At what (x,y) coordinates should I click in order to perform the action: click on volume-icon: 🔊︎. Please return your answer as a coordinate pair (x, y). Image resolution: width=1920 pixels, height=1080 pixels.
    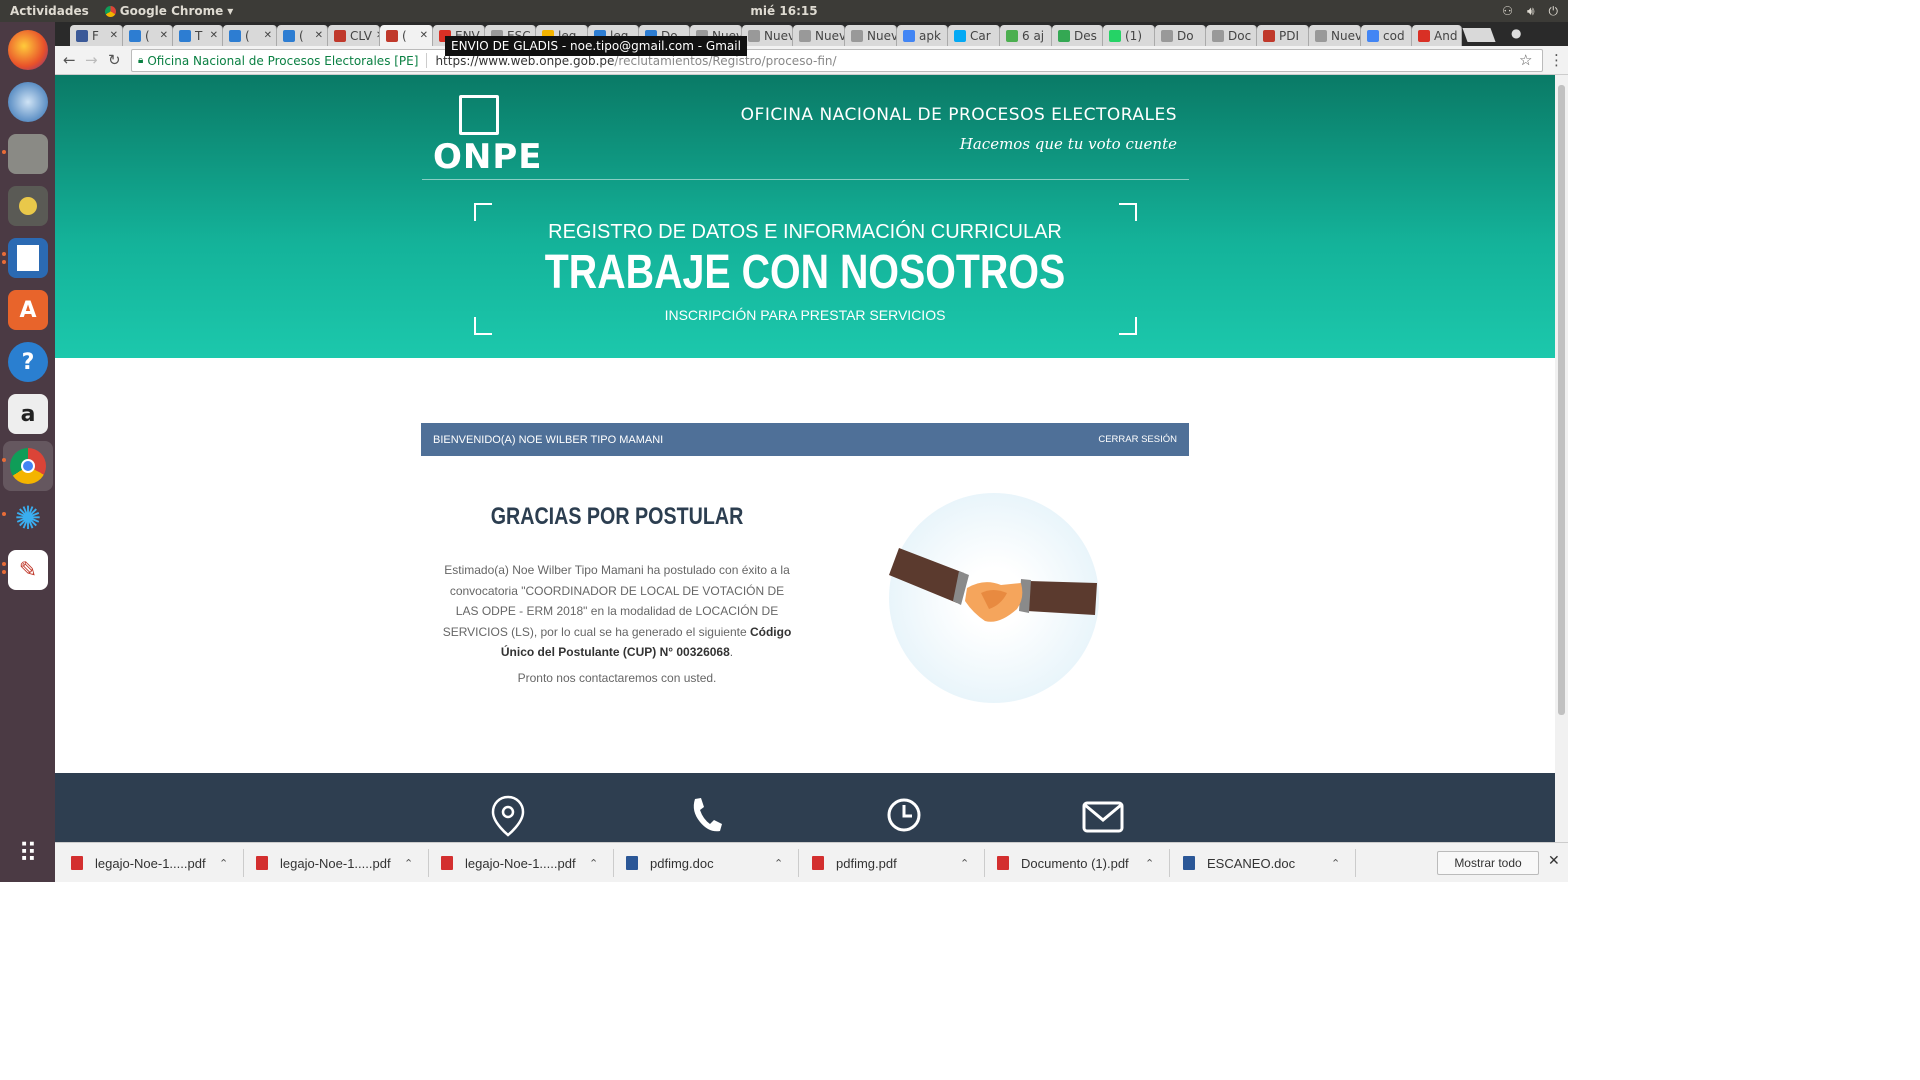
    Looking at the image, I should click on (1531, 11).